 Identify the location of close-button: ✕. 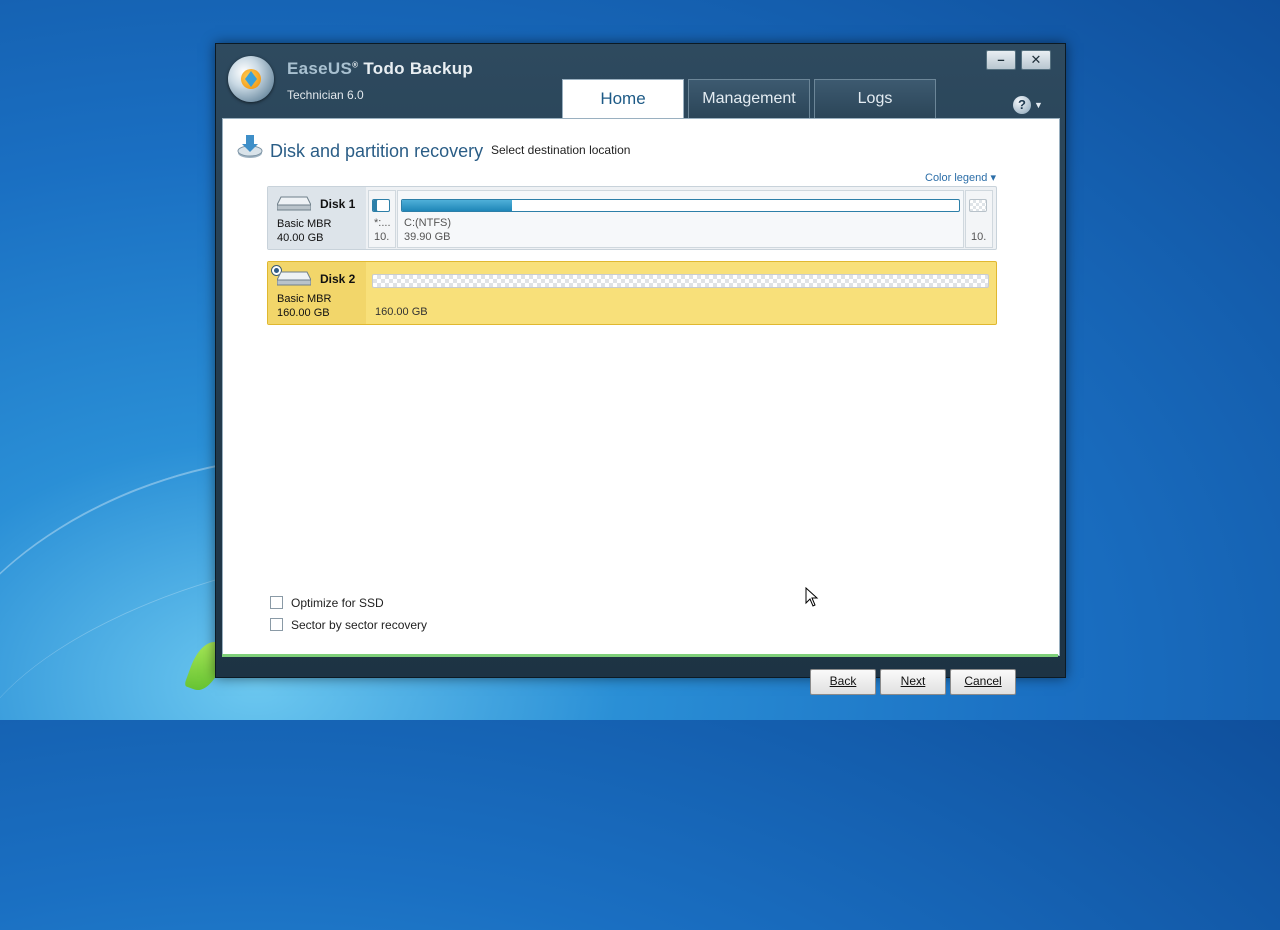
(1036, 60).